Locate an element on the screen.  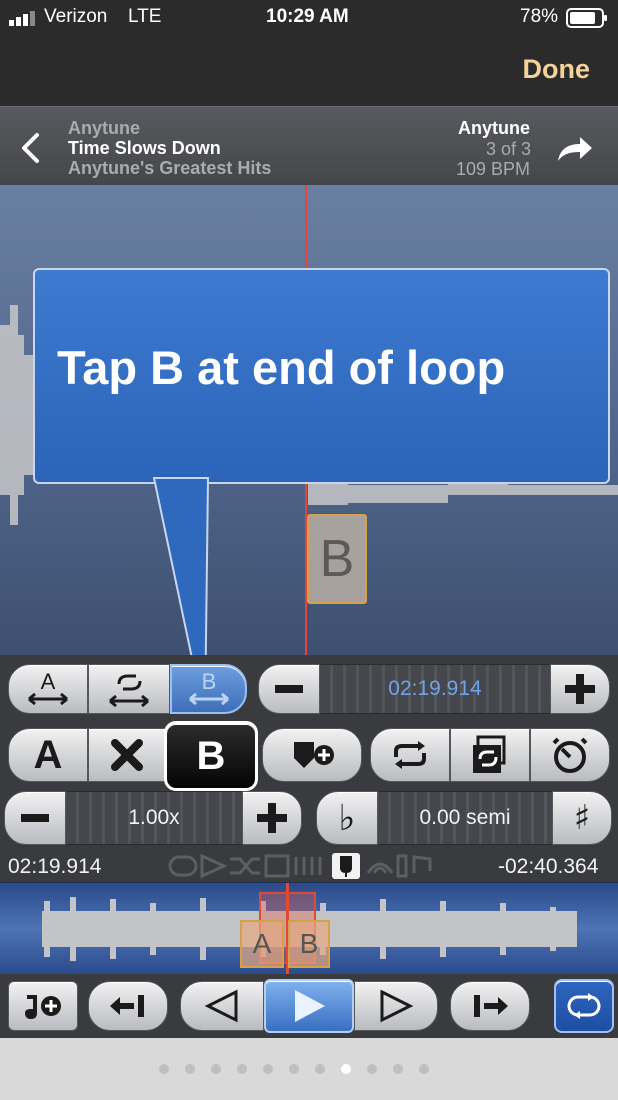
position-plus-button is located at coordinates (580, 689).